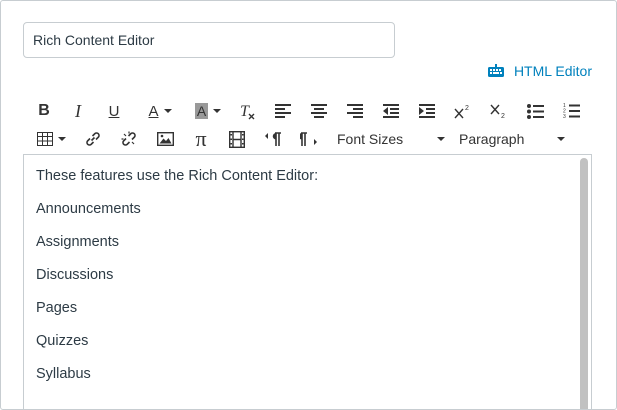 The width and height of the screenshot is (617, 410). I want to click on svg-text: T, so click(245, 111).